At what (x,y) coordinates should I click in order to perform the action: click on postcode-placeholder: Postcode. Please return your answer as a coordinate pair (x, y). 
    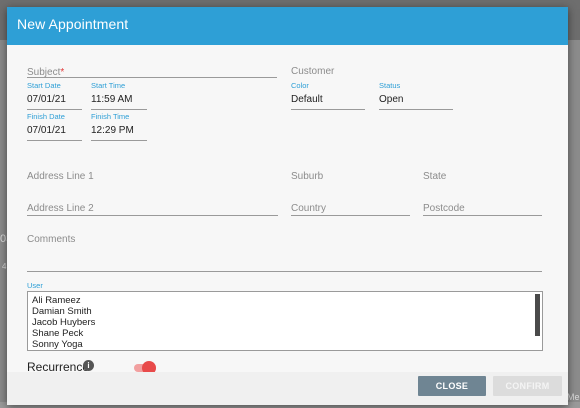
    Looking at the image, I should click on (444, 208).